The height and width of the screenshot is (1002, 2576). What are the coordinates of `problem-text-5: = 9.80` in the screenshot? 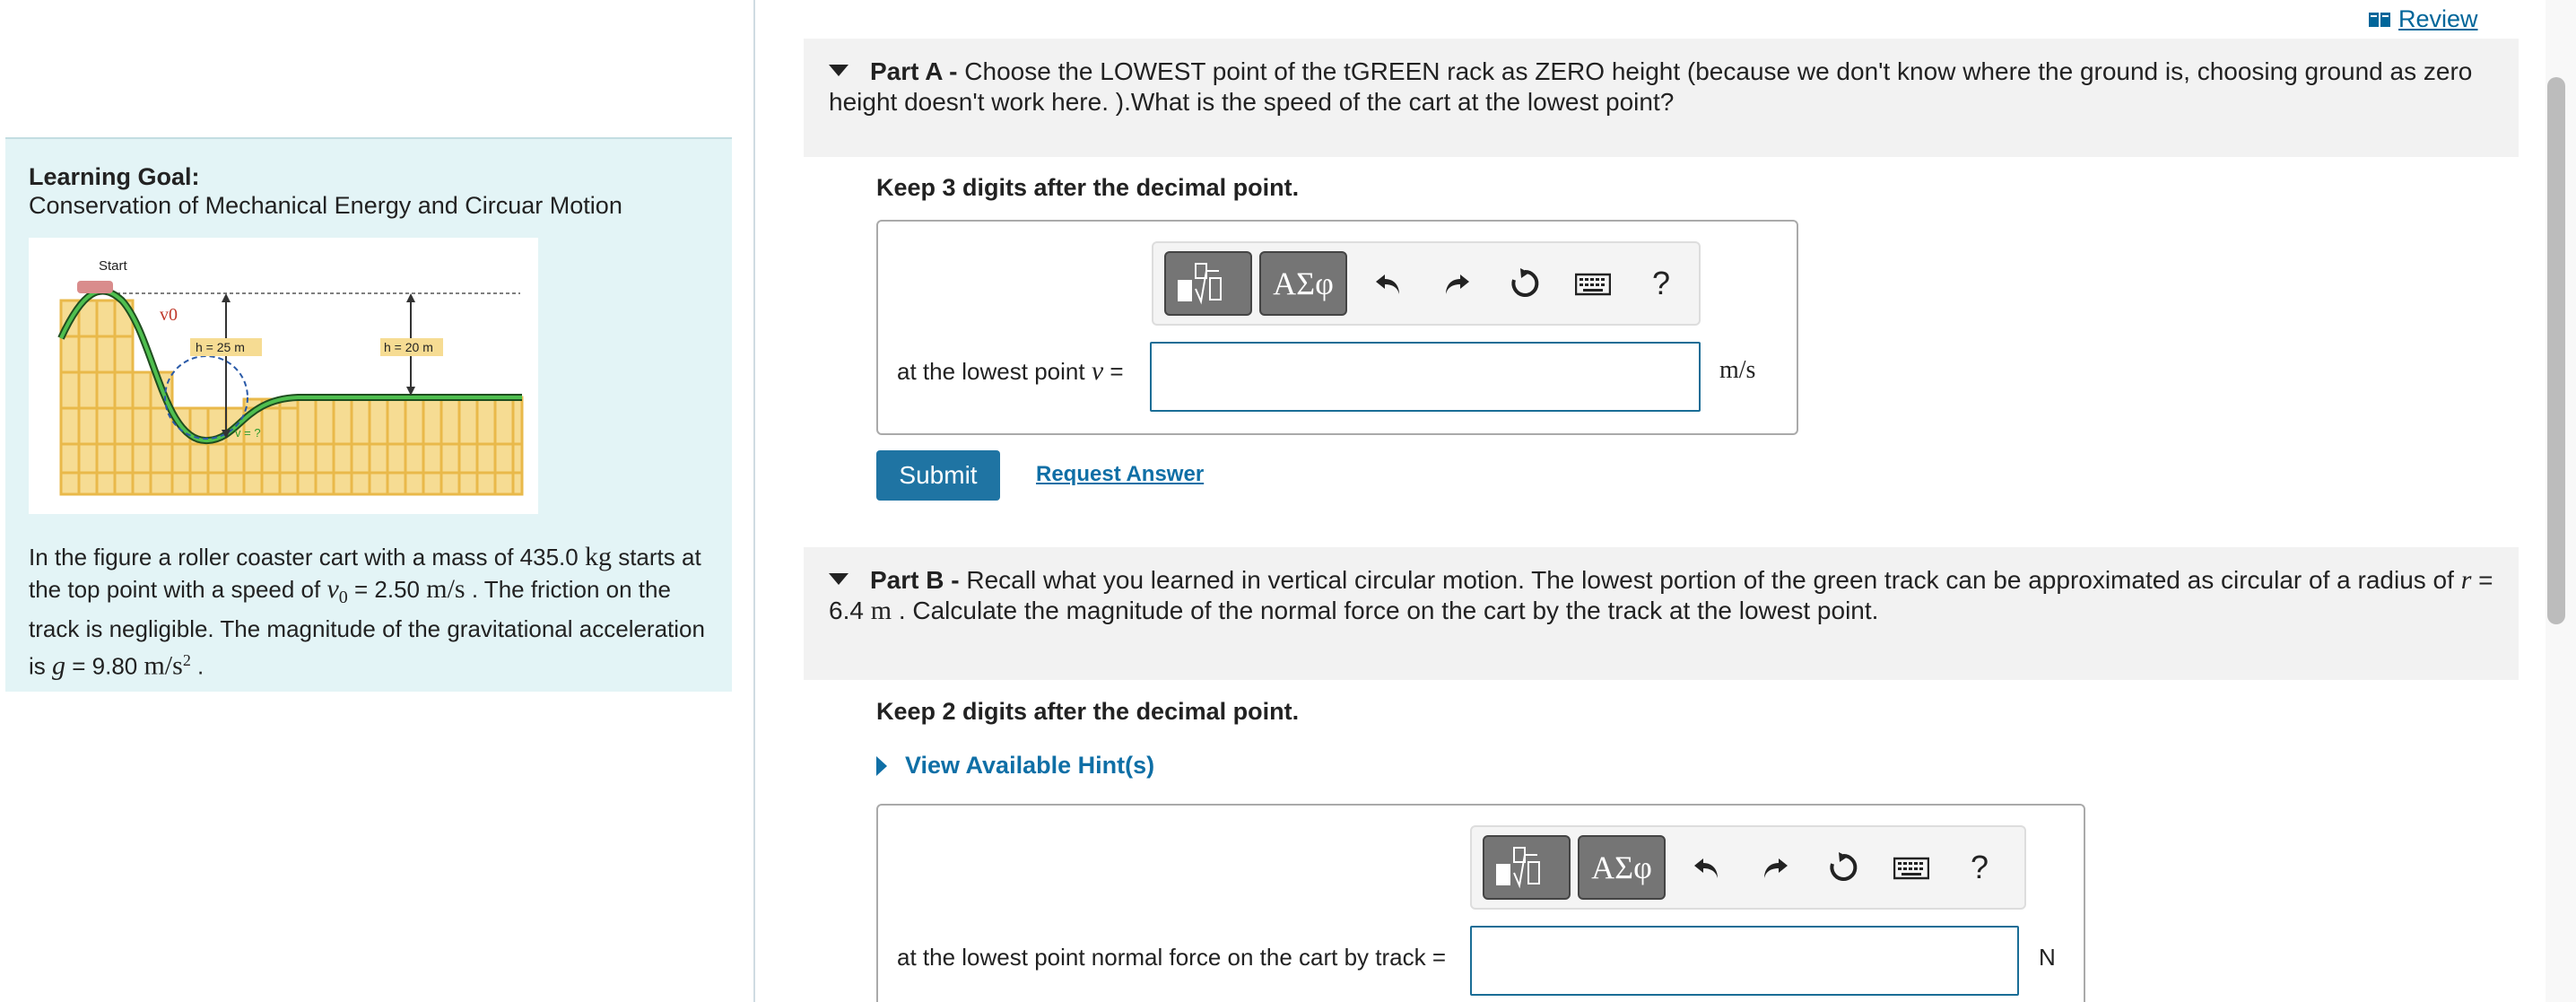 It's located at (104, 666).